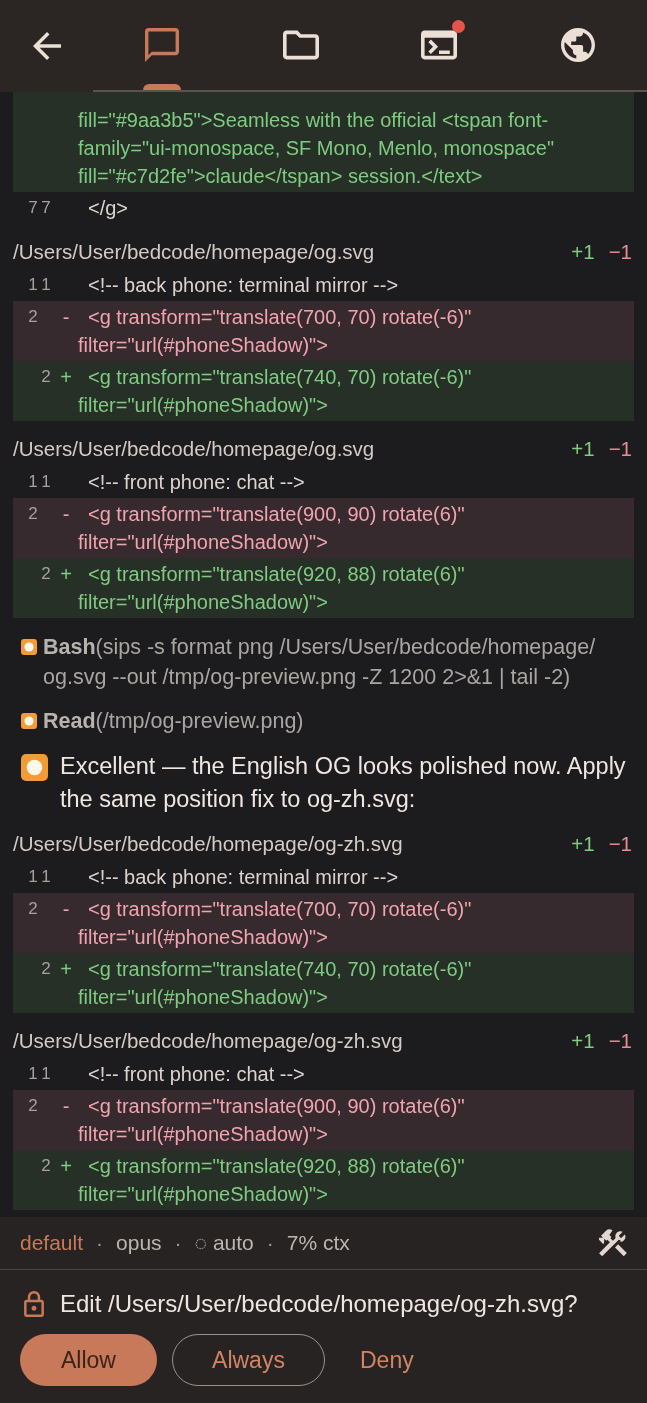 This screenshot has height=1403, width=647. Describe the element at coordinates (34, 1304) in the screenshot. I see `lock-icon` at that location.